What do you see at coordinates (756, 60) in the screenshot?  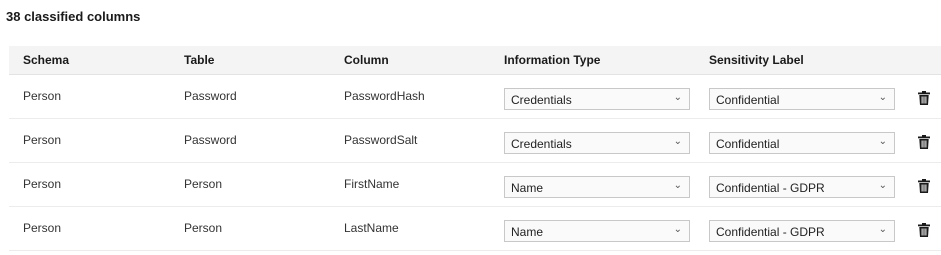 I see `header-sensitivity-label: Sensitivity Label` at bounding box center [756, 60].